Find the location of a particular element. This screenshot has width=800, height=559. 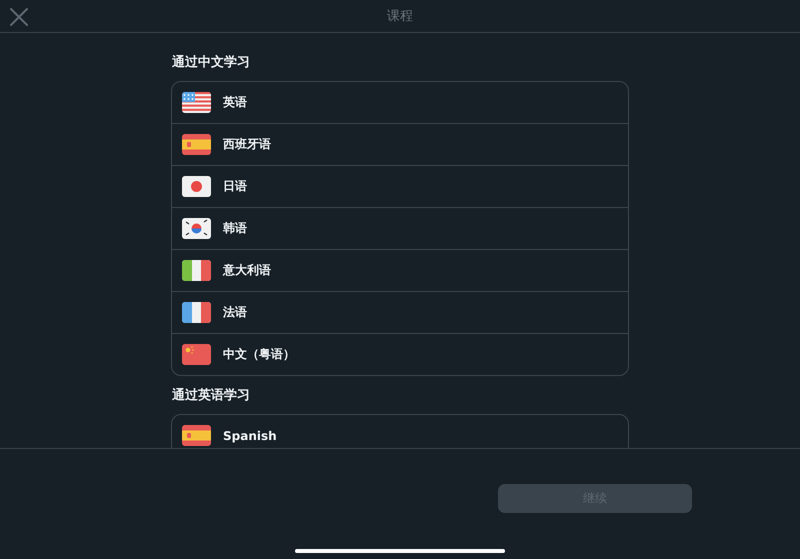

course-name: 中文（粤语） is located at coordinates (259, 354).